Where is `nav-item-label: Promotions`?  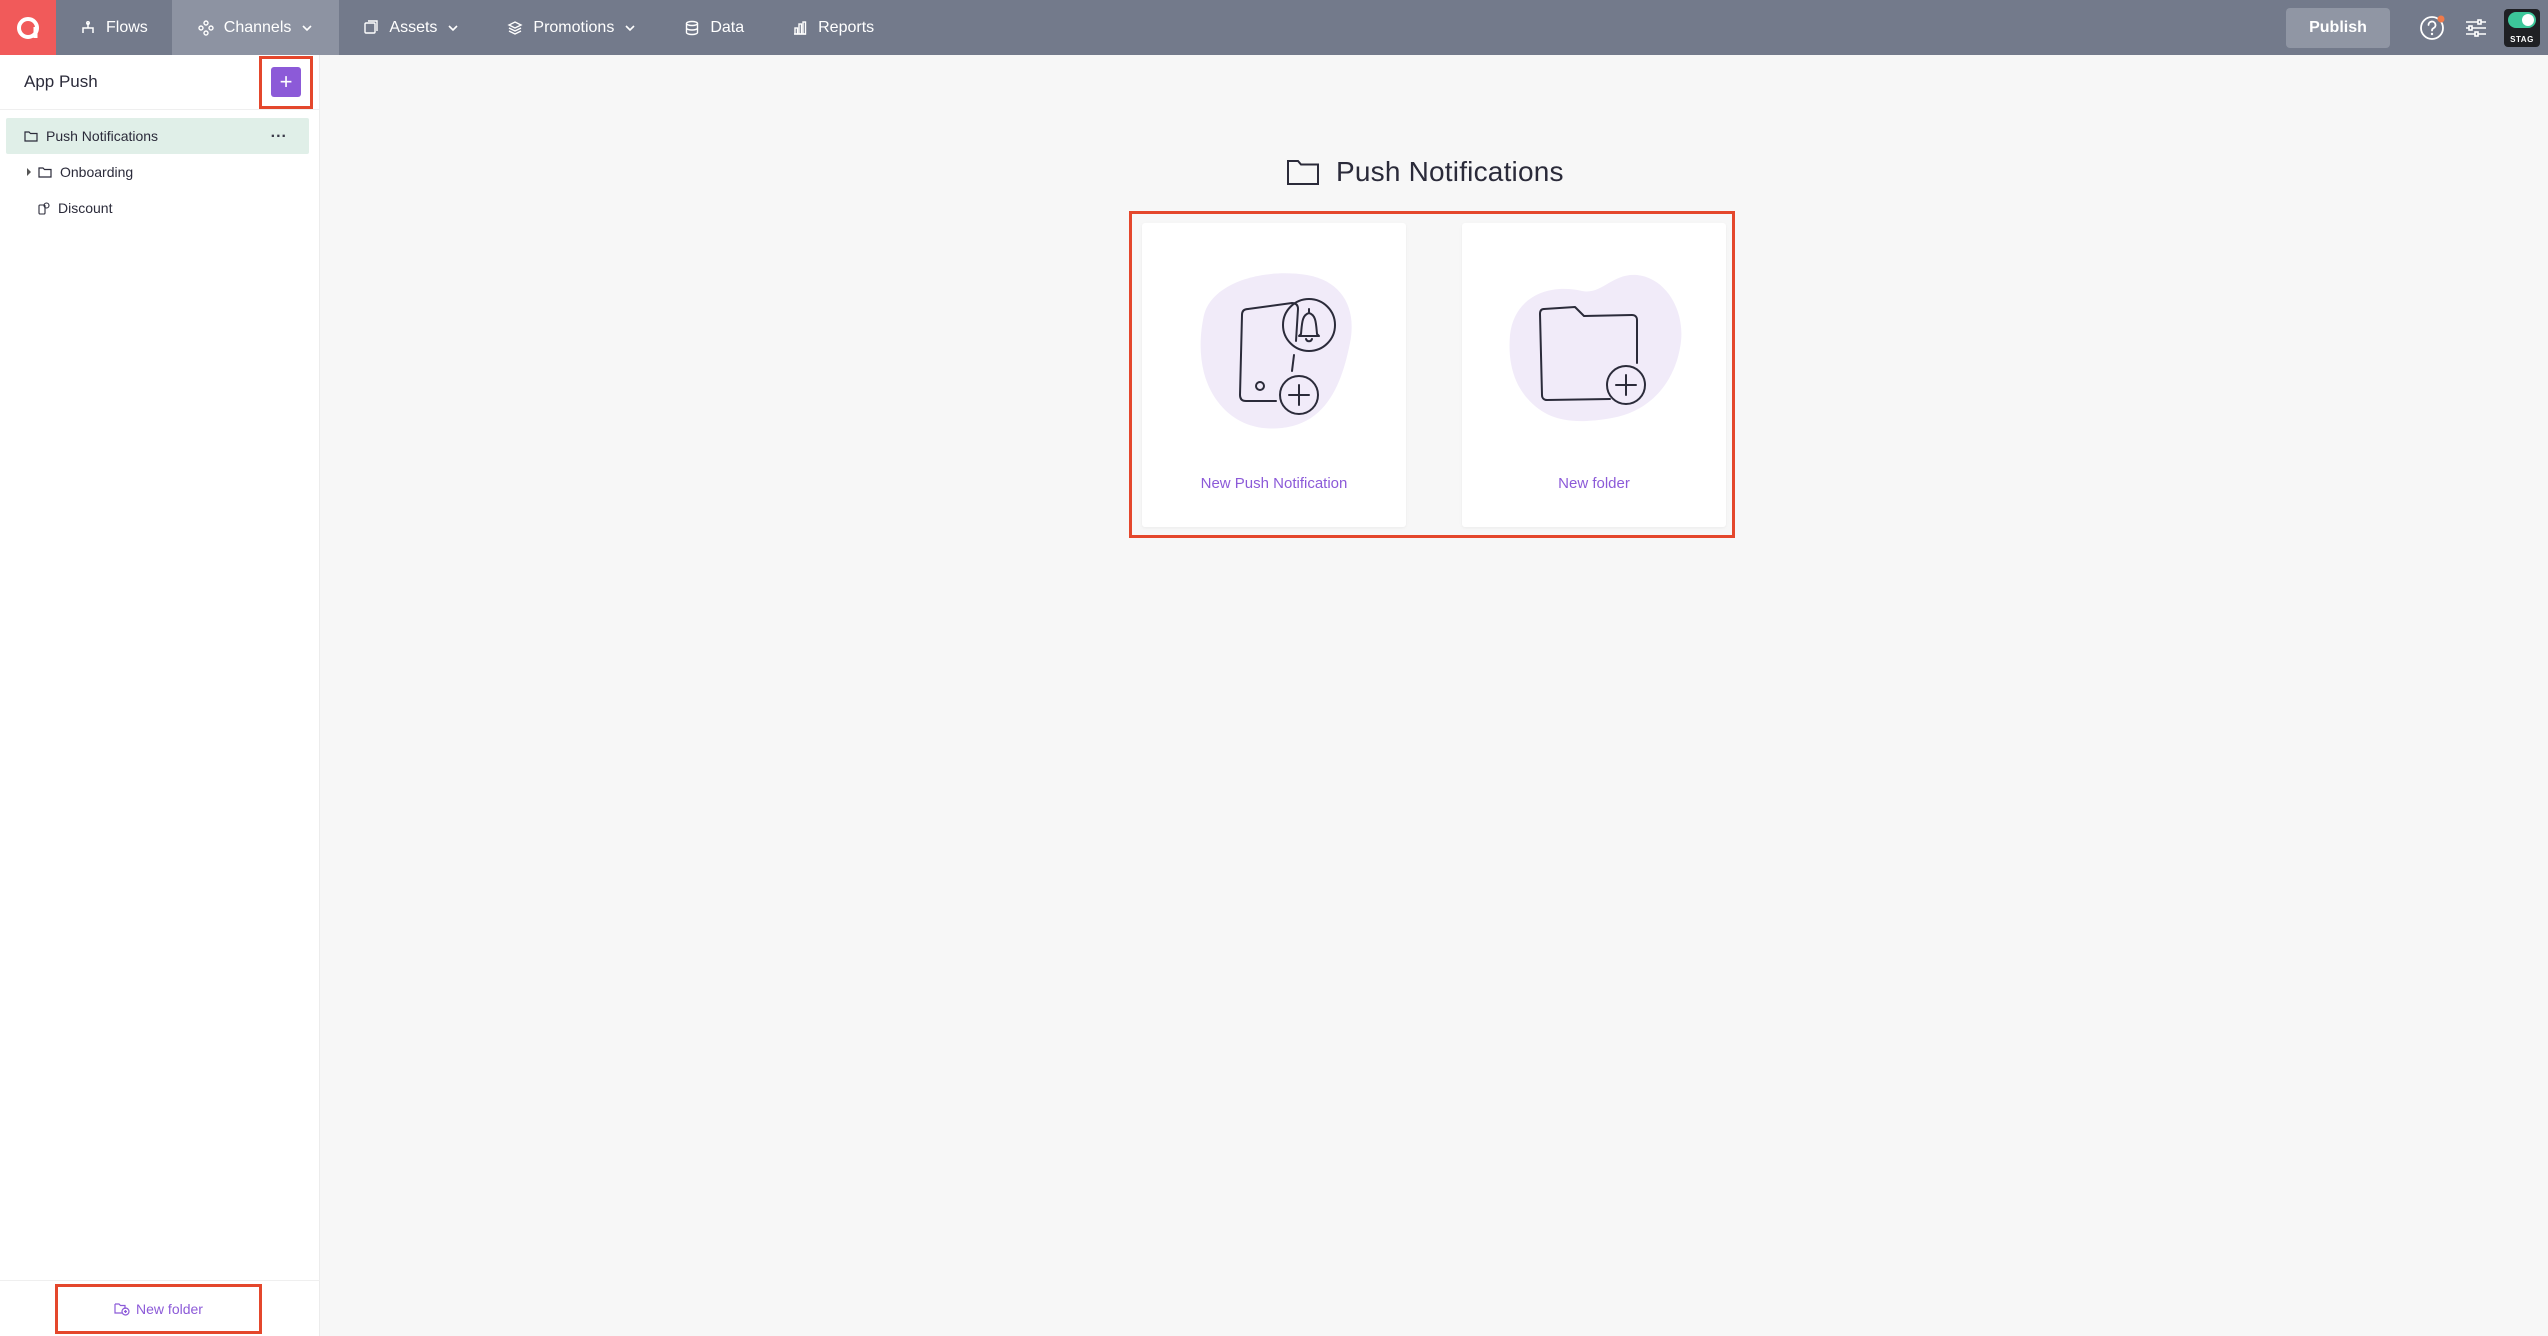 nav-item-label: Promotions is located at coordinates (574, 27).